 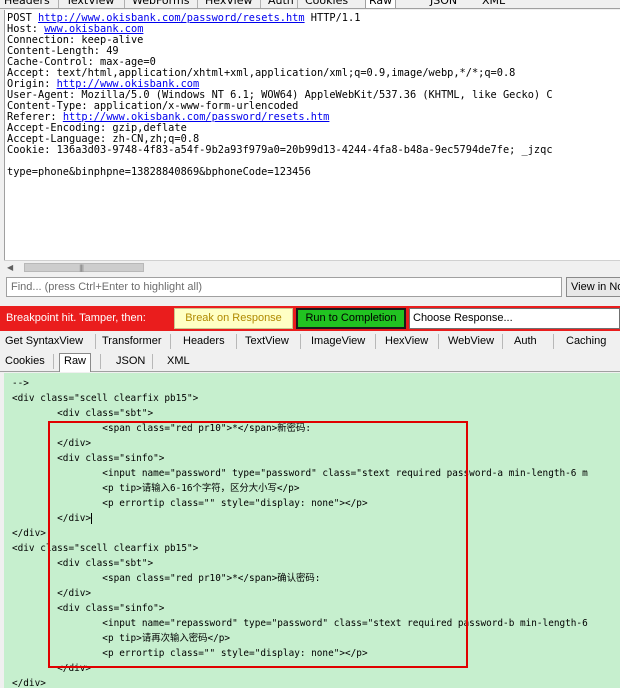 I want to click on tab-response-textview: TextView, so click(x=267, y=341).